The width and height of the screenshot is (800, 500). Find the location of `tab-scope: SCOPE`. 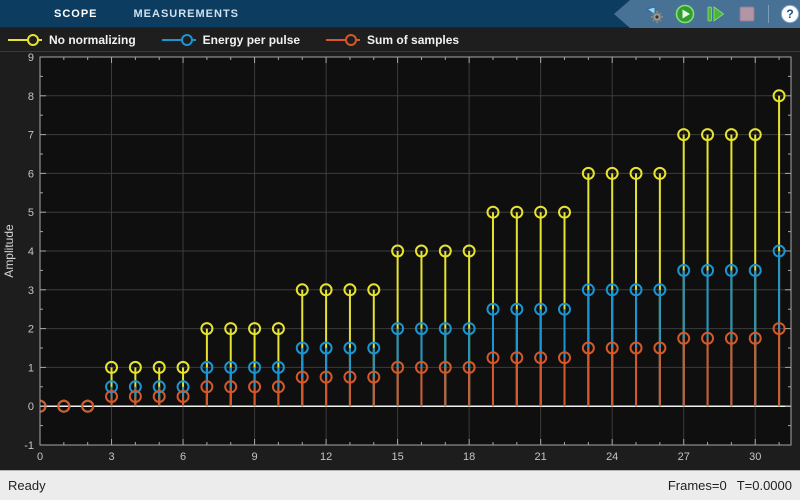

tab-scope: SCOPE is located at coordinates (76, 13).